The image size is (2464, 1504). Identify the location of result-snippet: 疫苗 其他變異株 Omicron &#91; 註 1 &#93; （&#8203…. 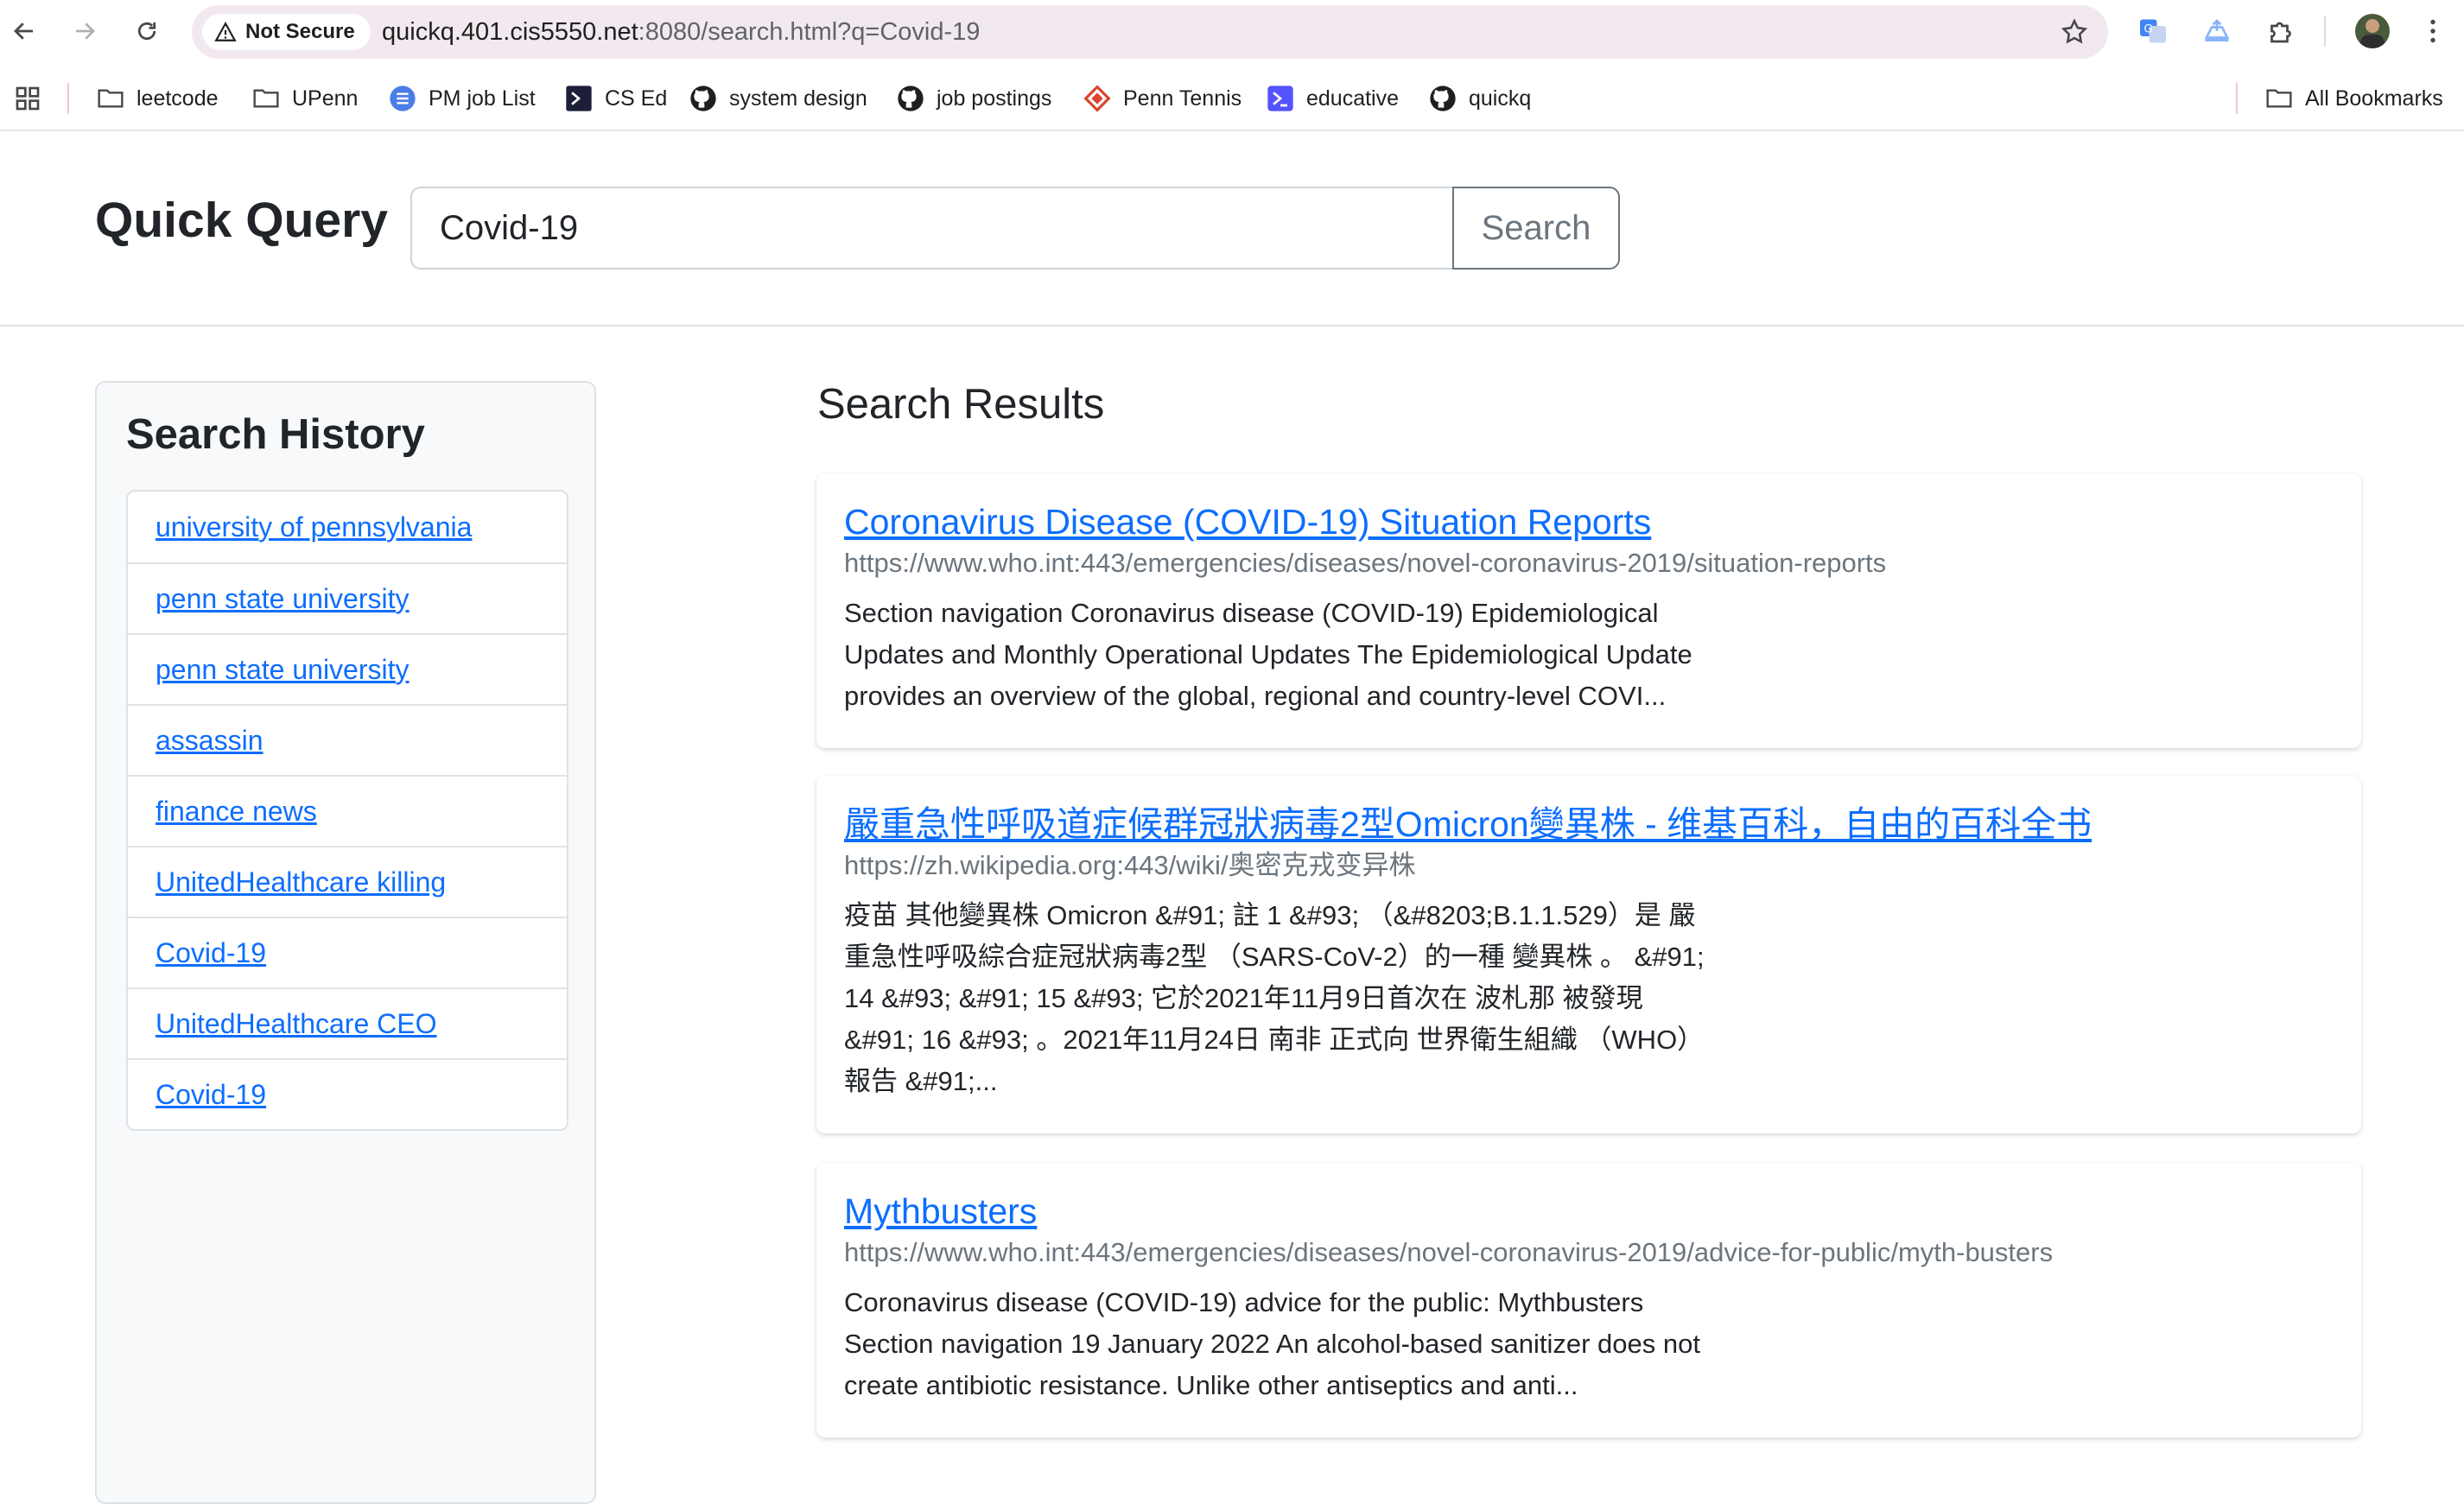
(1274, 998).